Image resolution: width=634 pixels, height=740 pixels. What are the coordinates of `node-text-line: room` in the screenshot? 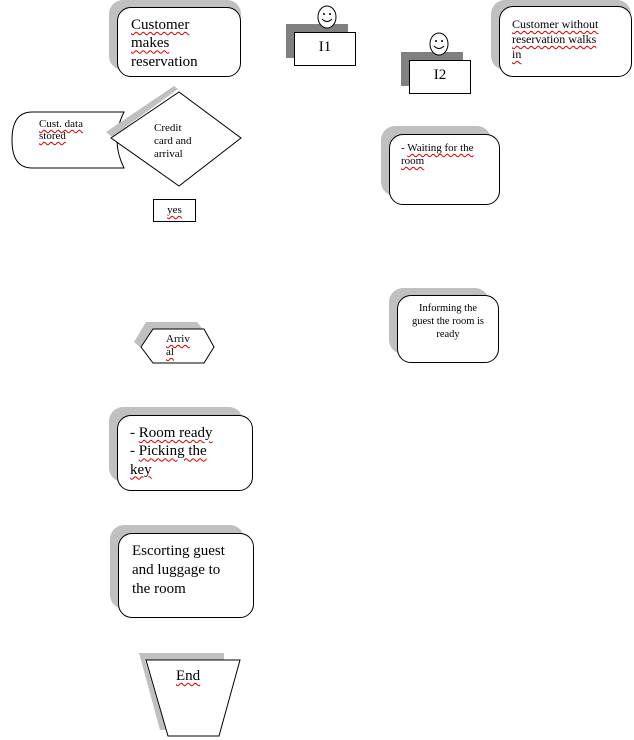 It's located at (413, 161).